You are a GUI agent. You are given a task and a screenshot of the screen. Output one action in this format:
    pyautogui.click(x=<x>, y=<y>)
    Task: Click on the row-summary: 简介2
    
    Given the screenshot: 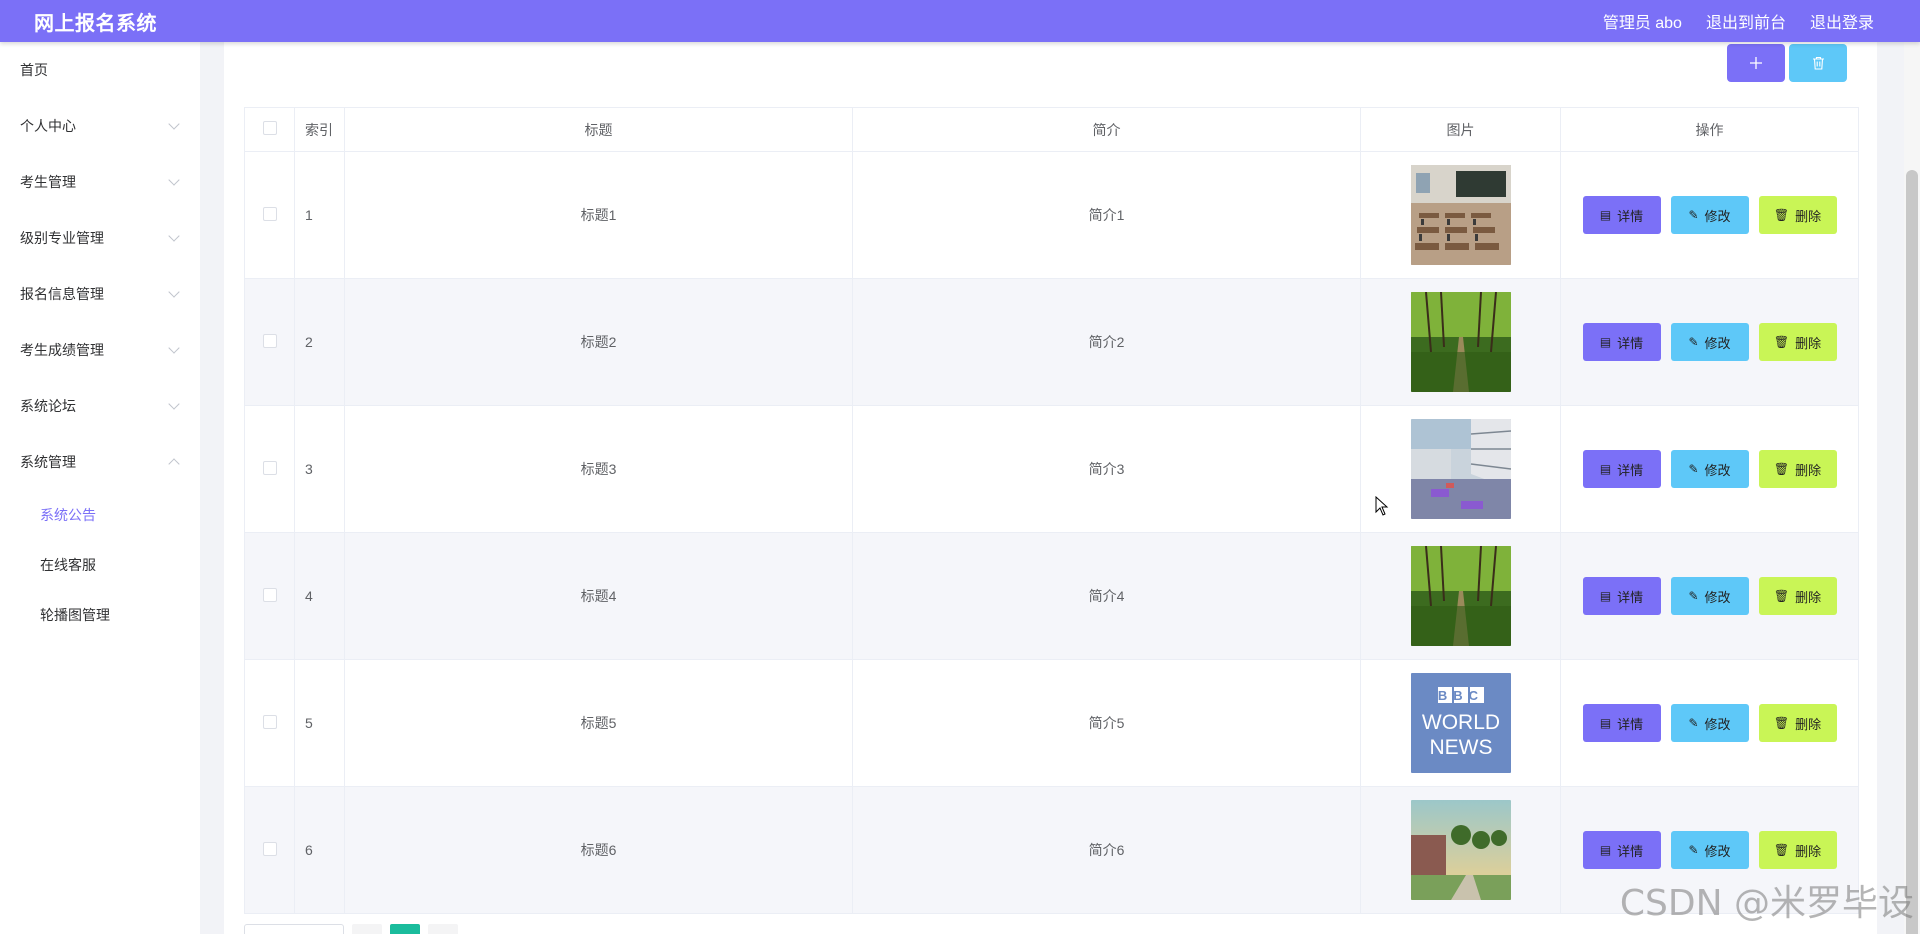 What is the action you would take?
    pyautogui.click(x=1106, y=342)
    